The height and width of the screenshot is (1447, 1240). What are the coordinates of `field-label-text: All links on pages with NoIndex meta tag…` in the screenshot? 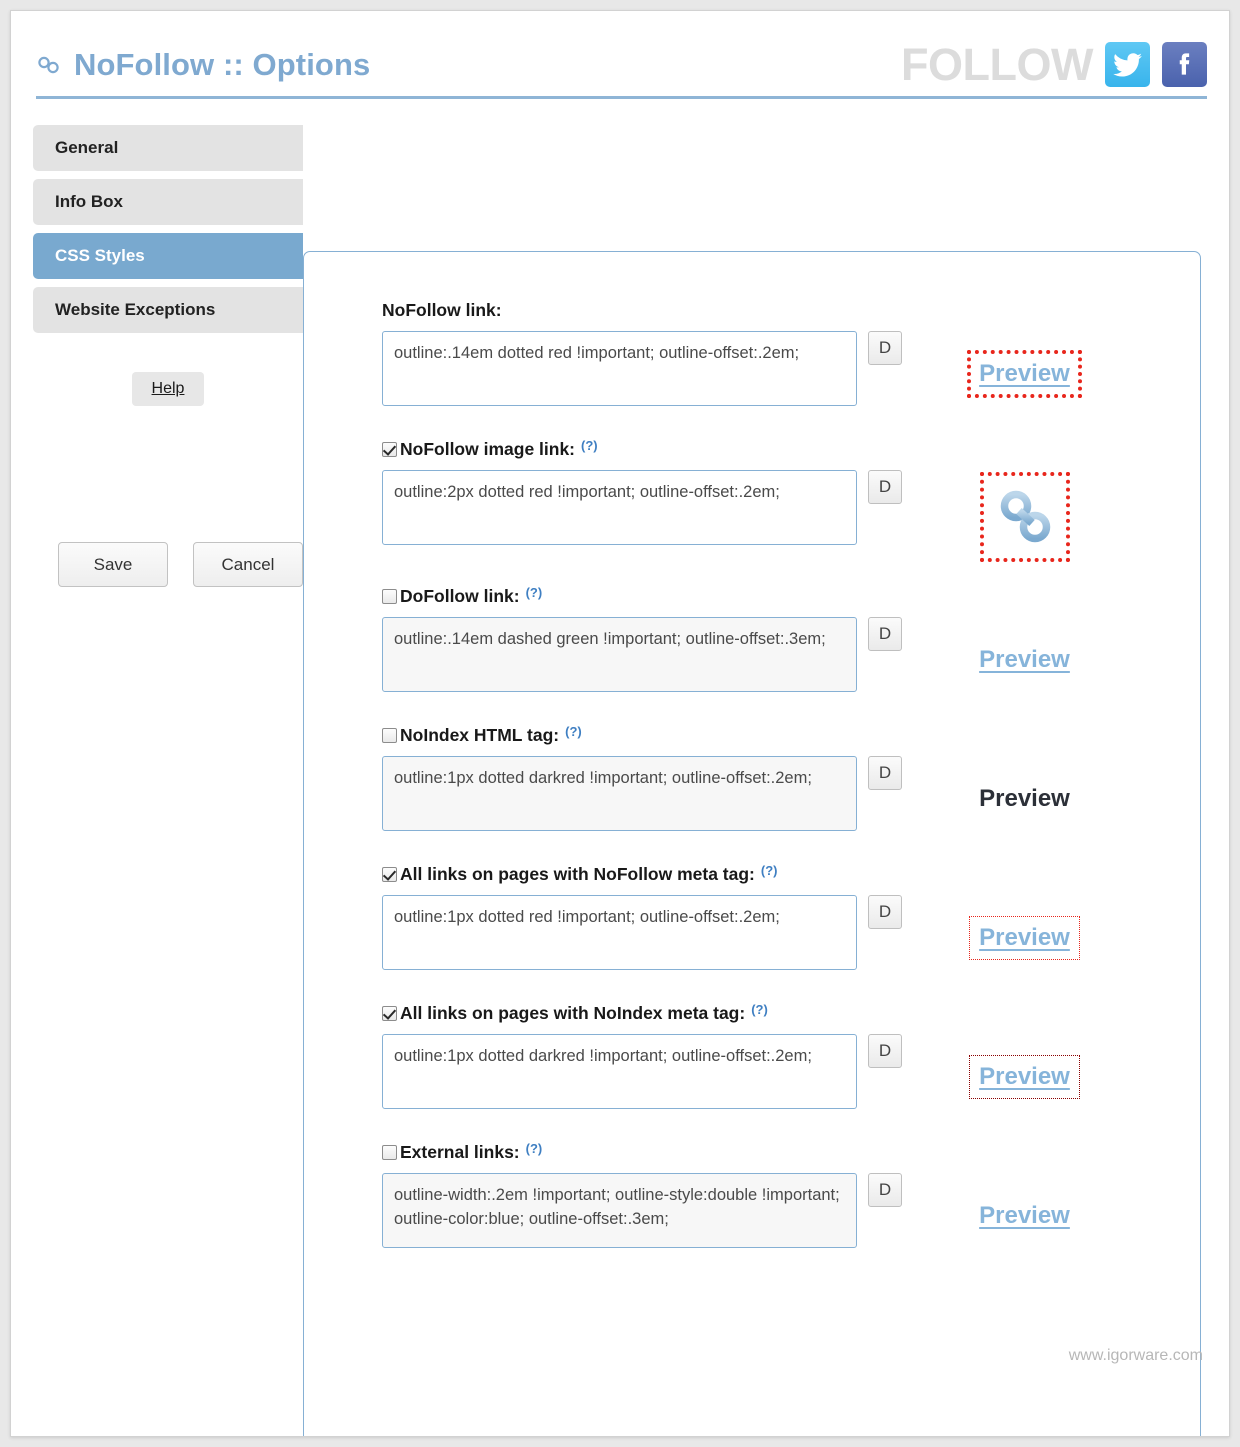 It's located at (573, 1013).